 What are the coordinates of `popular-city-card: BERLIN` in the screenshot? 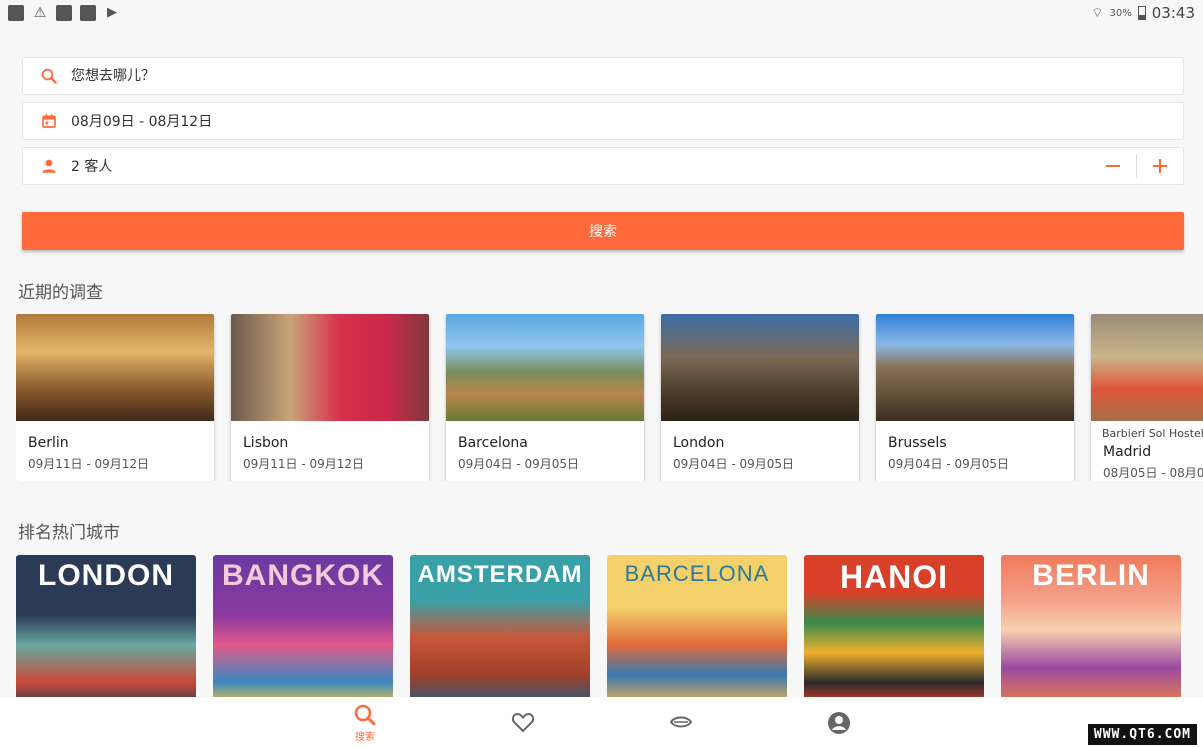 It's located at (1091, 630).